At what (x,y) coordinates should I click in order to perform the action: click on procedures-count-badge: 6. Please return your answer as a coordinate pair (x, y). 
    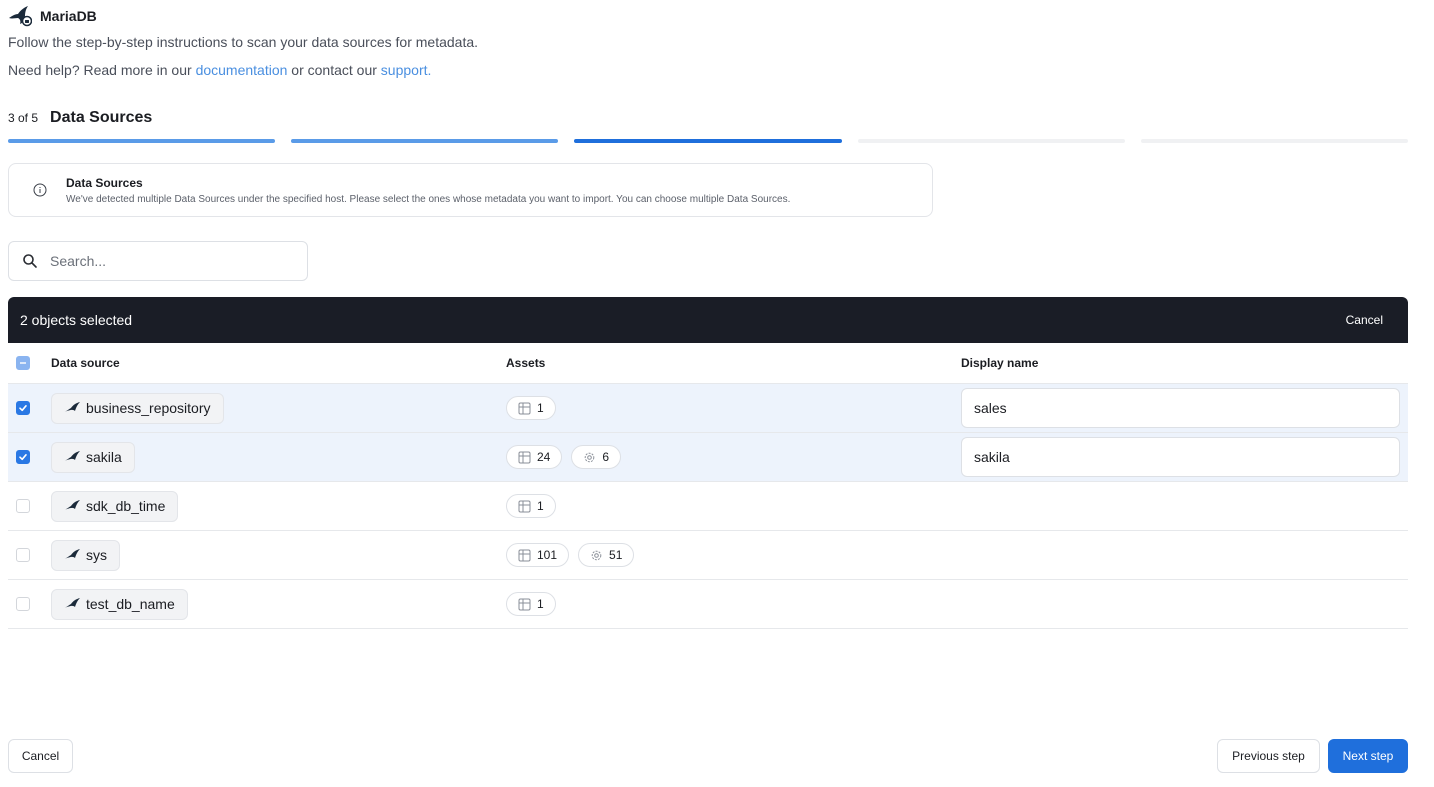
    Looking at the image, I should click on (596, 457).